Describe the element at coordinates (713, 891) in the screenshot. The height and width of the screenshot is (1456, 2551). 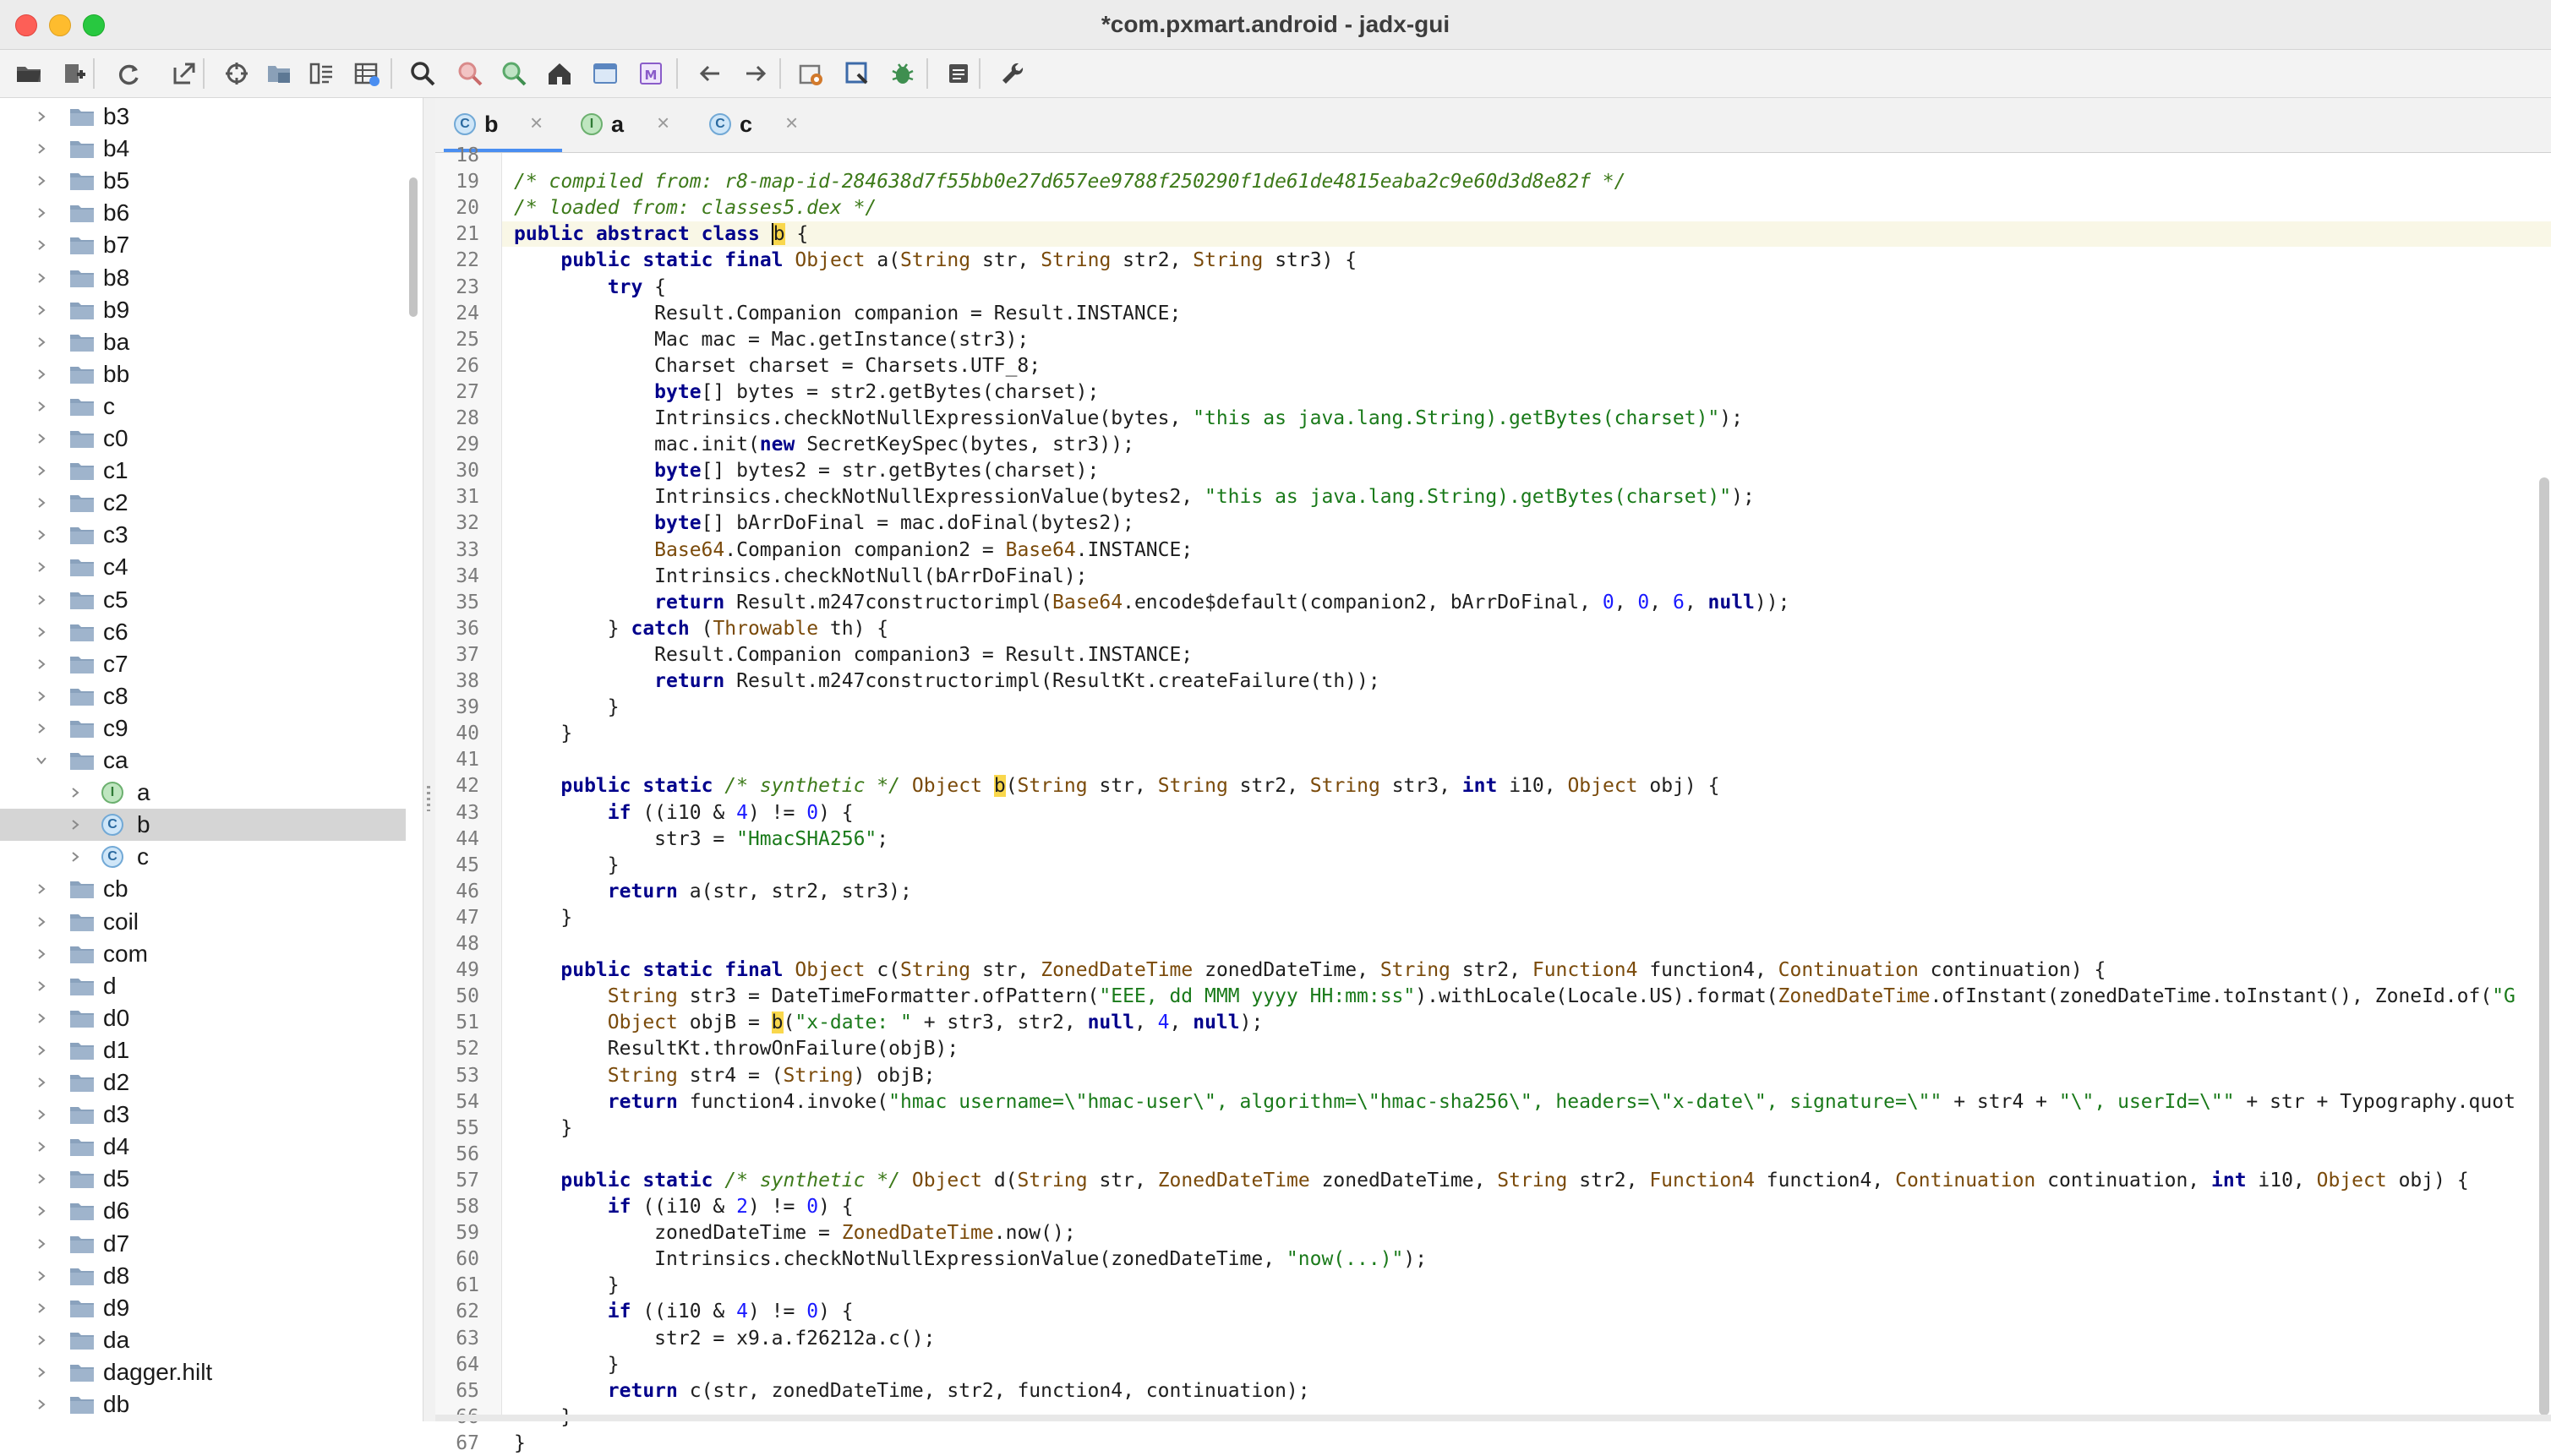
I see `code-line: return a(str, str2, str3);` at that location.